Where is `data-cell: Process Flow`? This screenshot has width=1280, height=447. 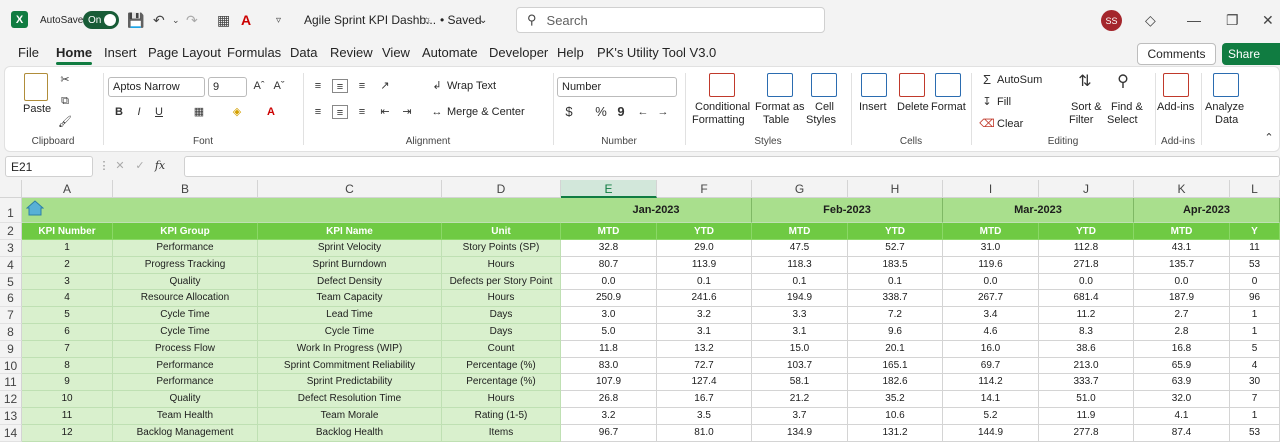 data-cell: Process Flow is located at coordinates (185, 349).